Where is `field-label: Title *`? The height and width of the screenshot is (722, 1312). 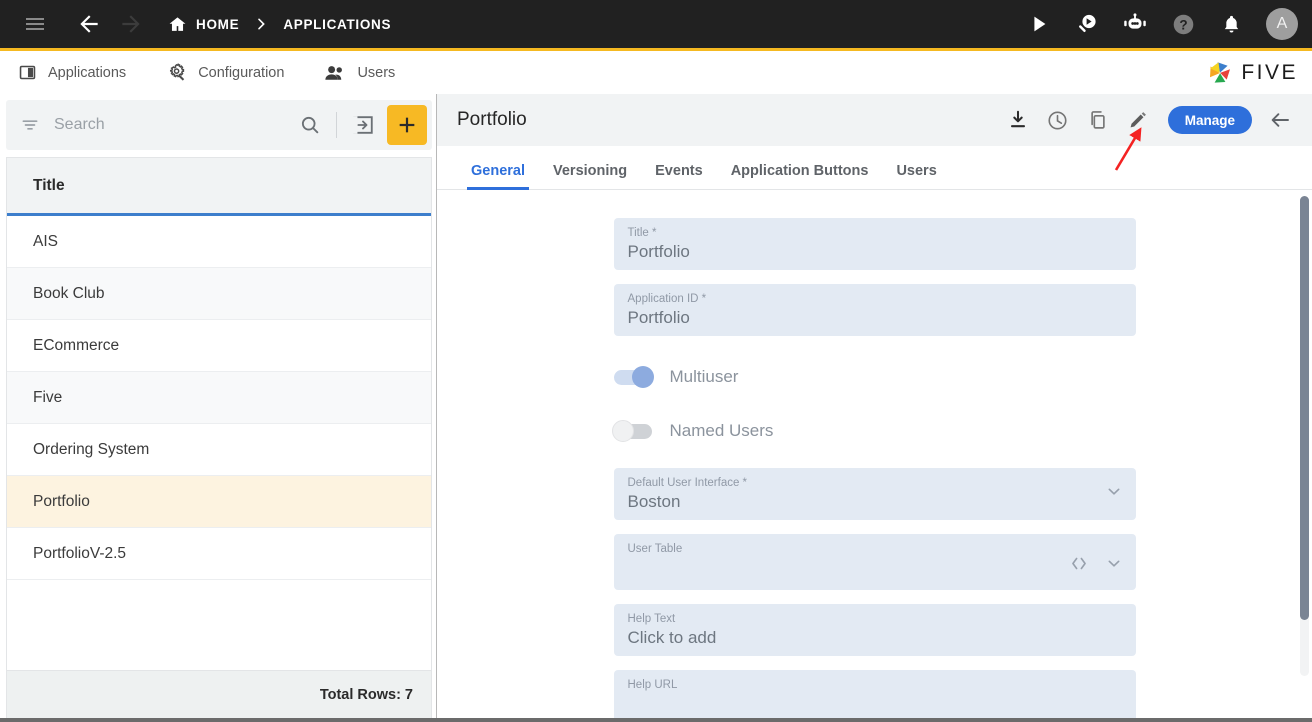
field-label: Title * is located at coordinates (642, 233).